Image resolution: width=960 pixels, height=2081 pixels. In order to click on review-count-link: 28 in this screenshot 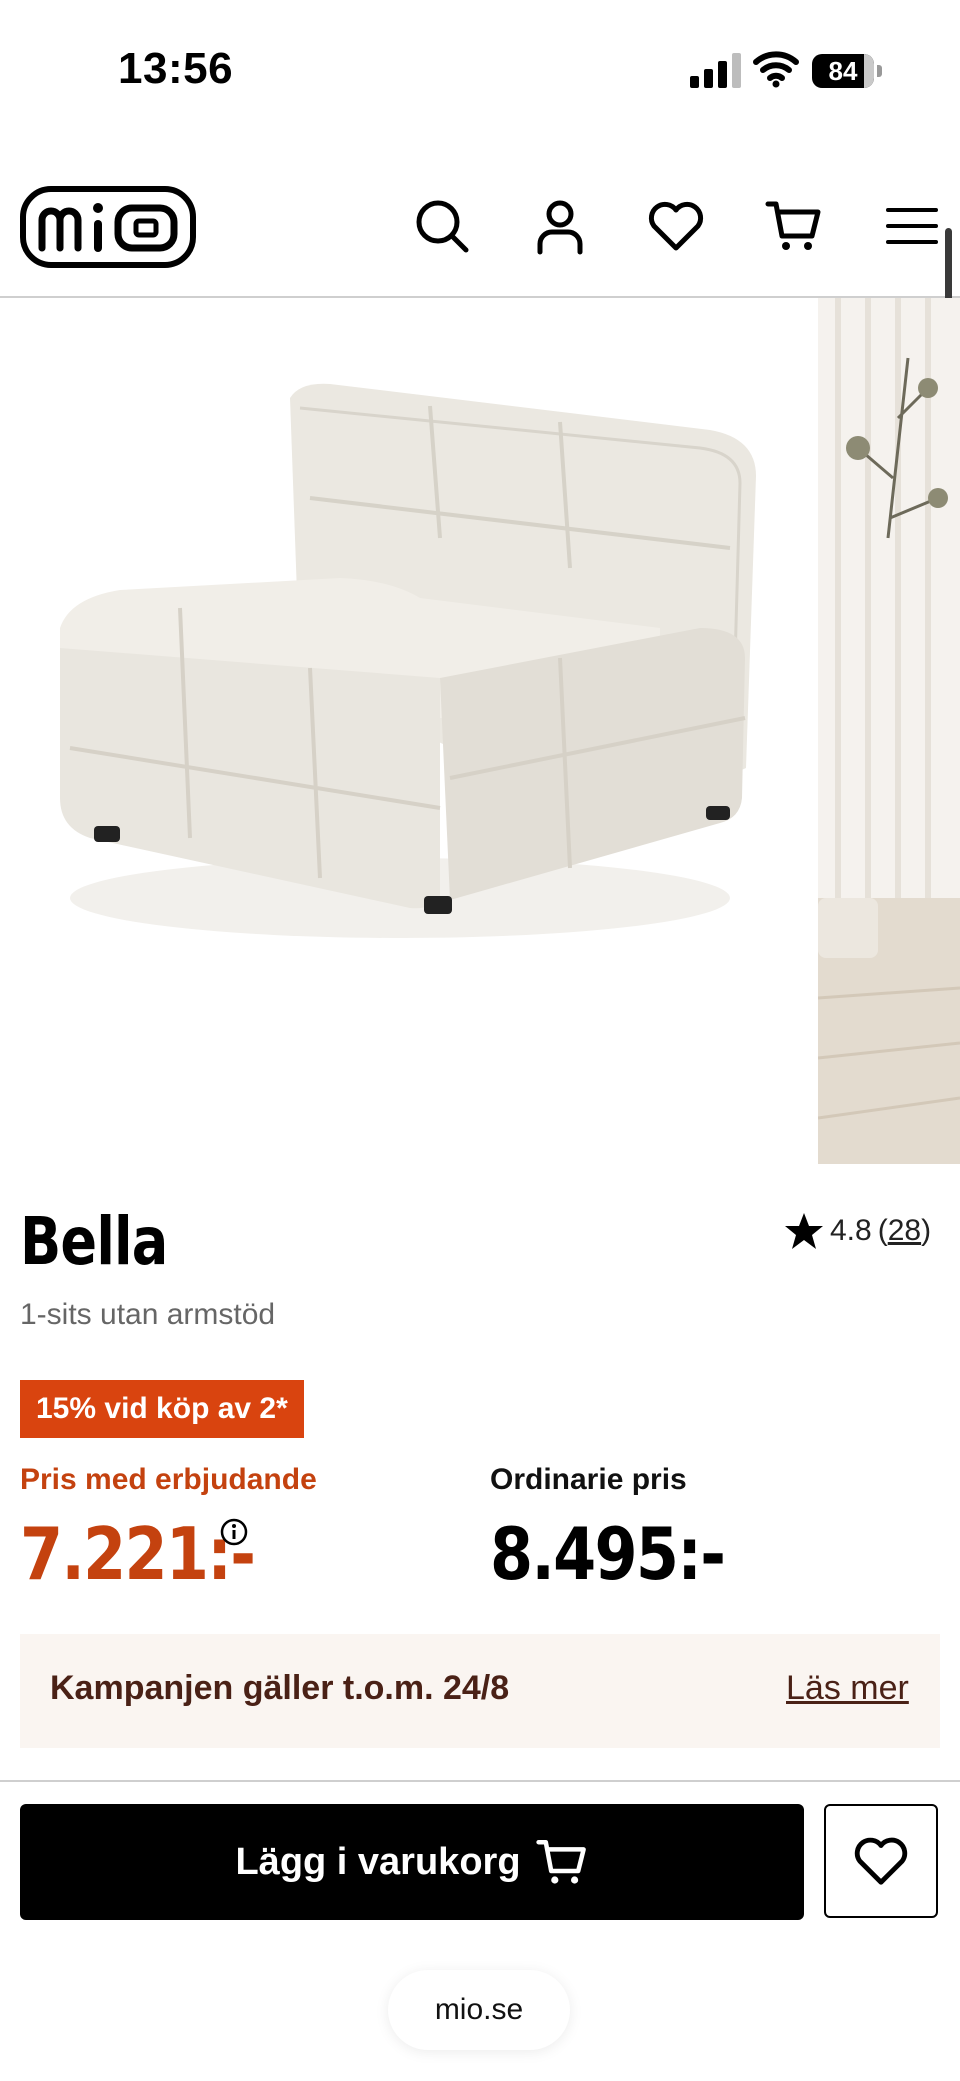, I will do `click(904, 1230)`.